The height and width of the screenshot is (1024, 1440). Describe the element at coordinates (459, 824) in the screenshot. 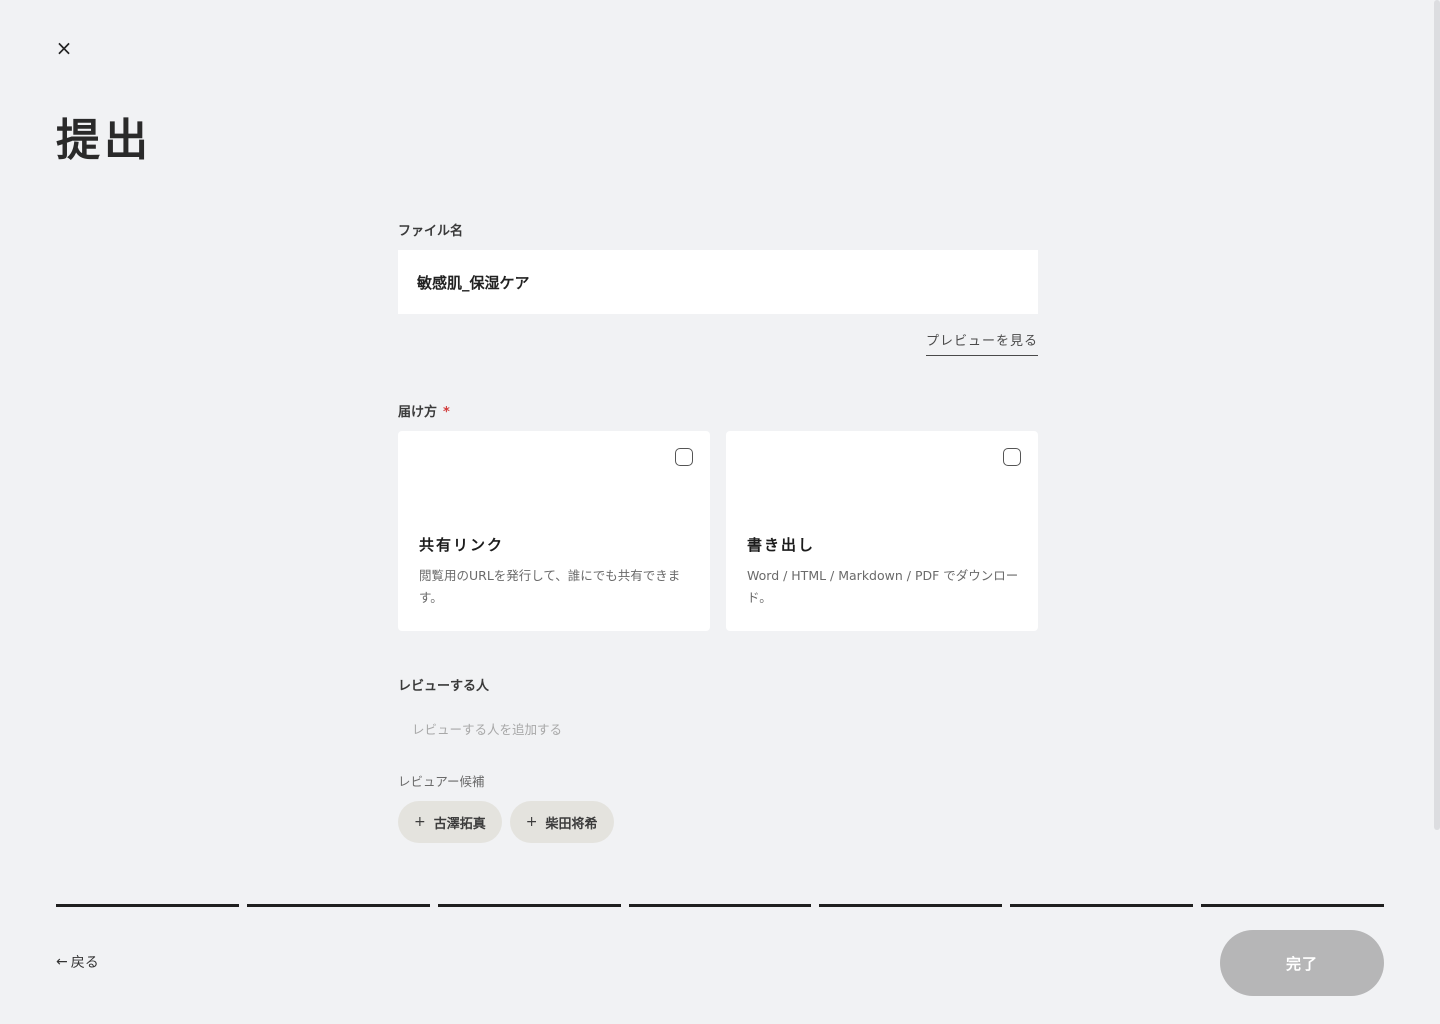

I see `reviewer-name: 古澤拓真` at that location.